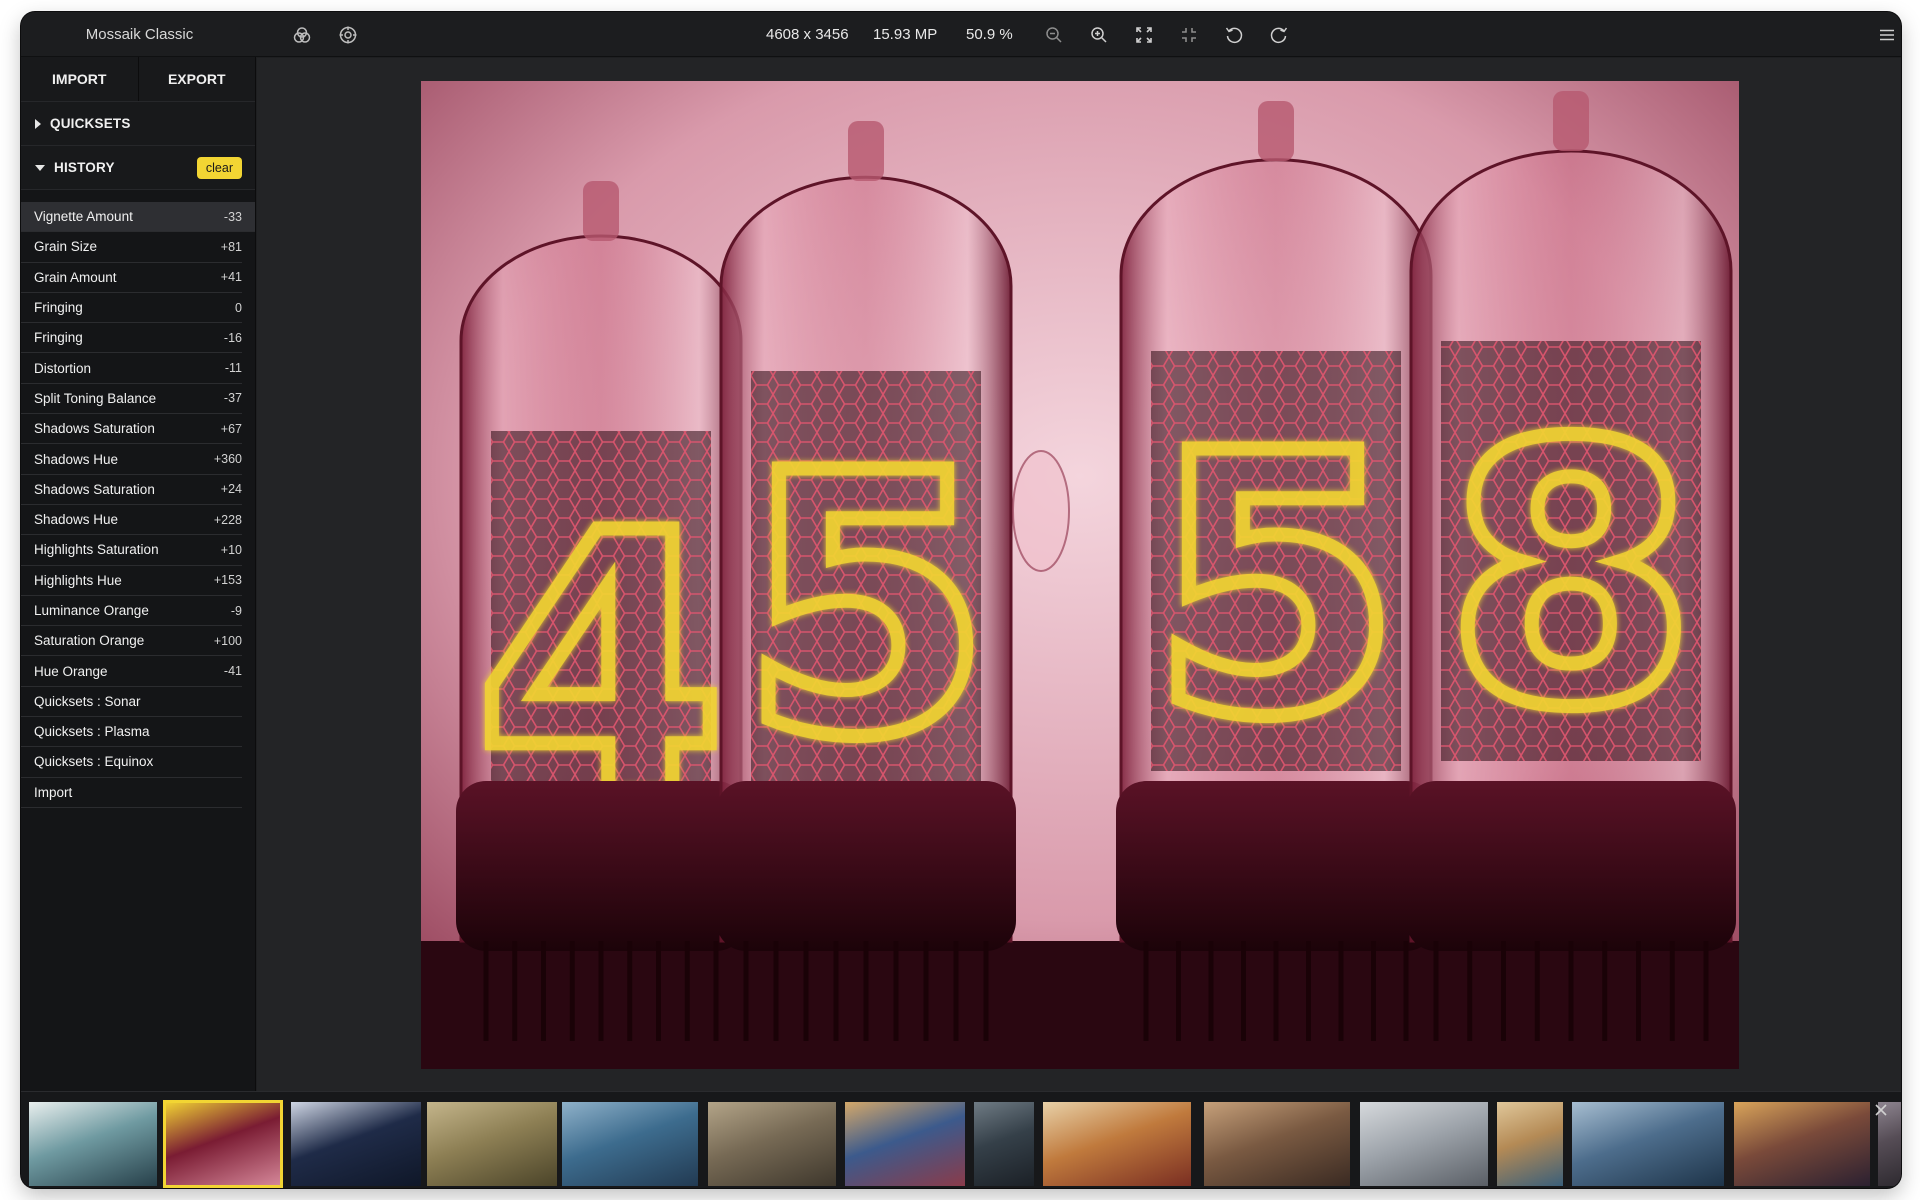 Image resolution: width=1920 pixels, height=1200 pixels. Describe the element at coordinates (131, 308) in the screenshot. I see `history-item: Fringing 0` at that location.